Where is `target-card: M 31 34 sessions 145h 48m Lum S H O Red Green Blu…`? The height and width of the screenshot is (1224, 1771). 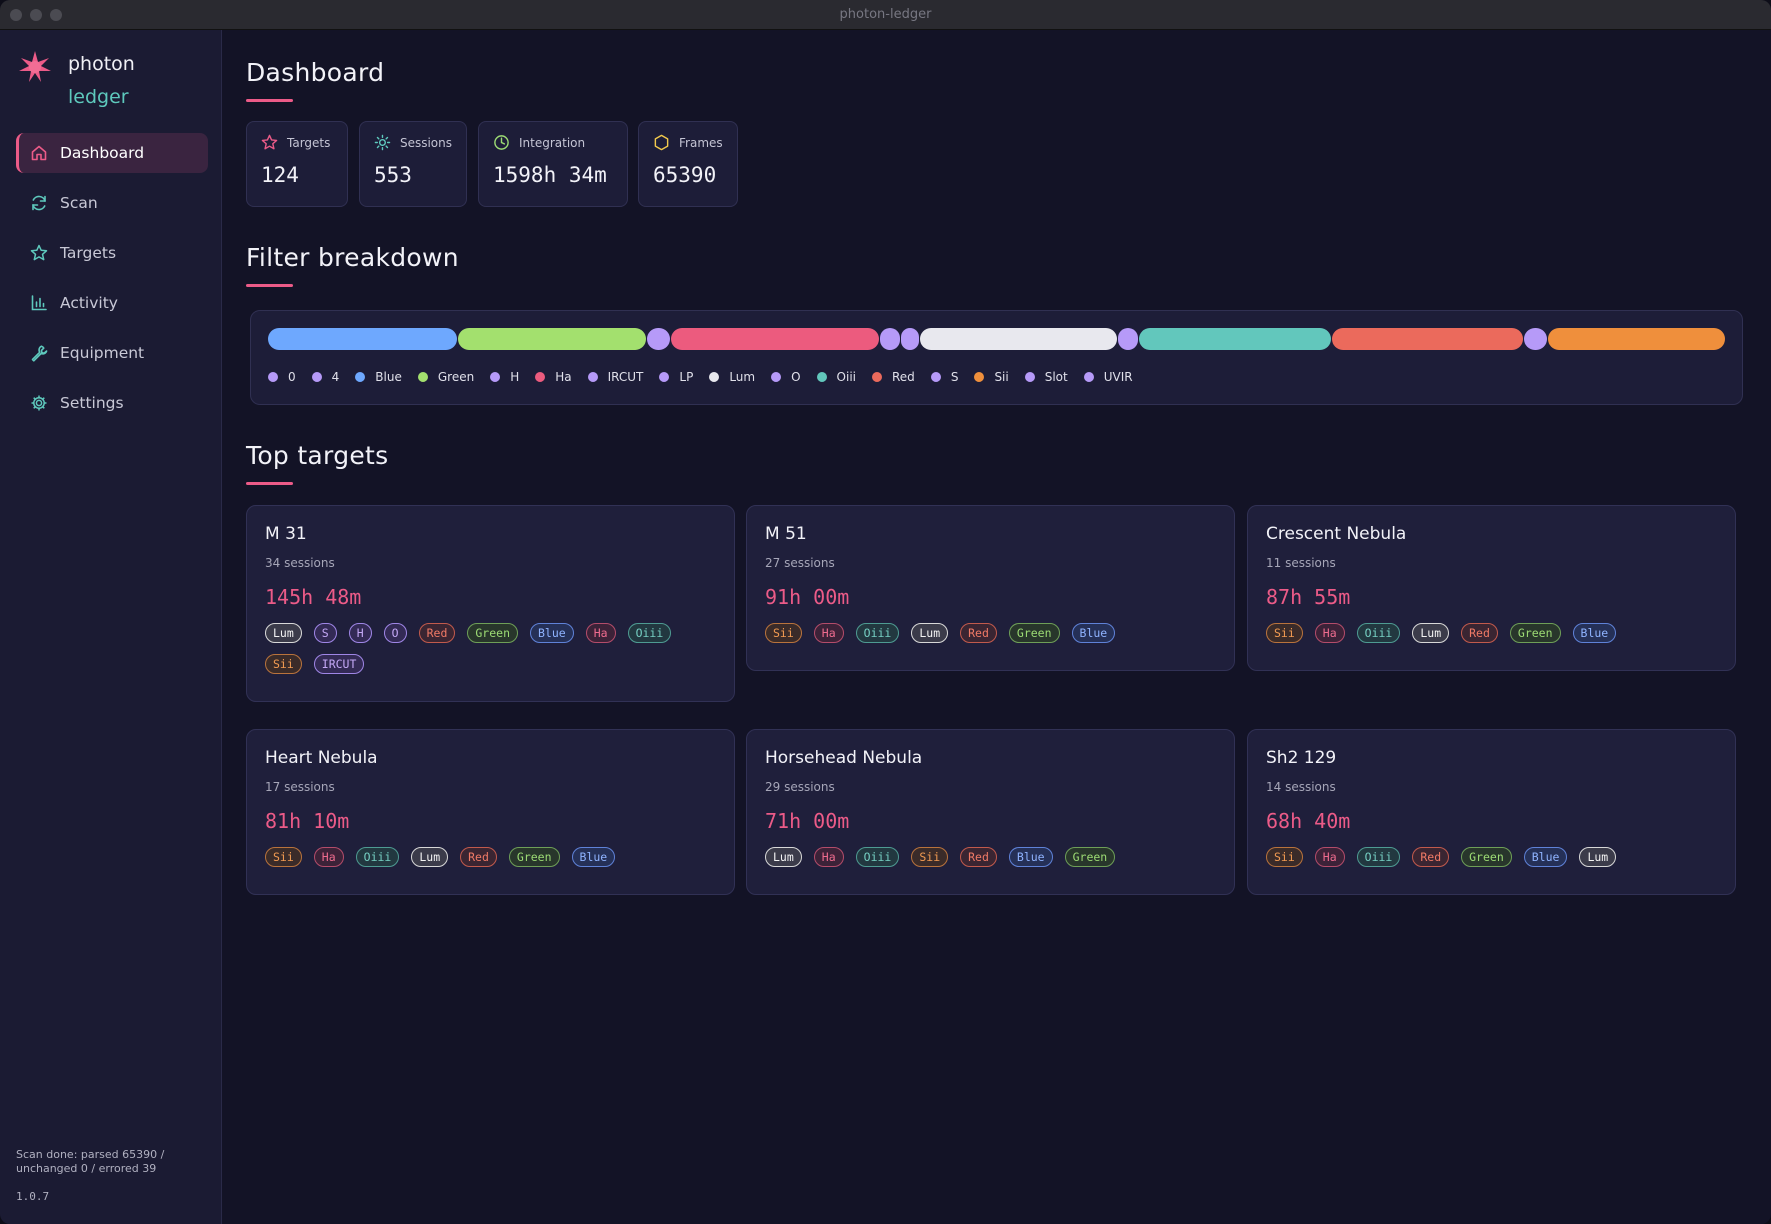 target-card: M 31 34 sessions 145h 48m Lum S H O Red Green Blu… is located at coordinates (490, 603).